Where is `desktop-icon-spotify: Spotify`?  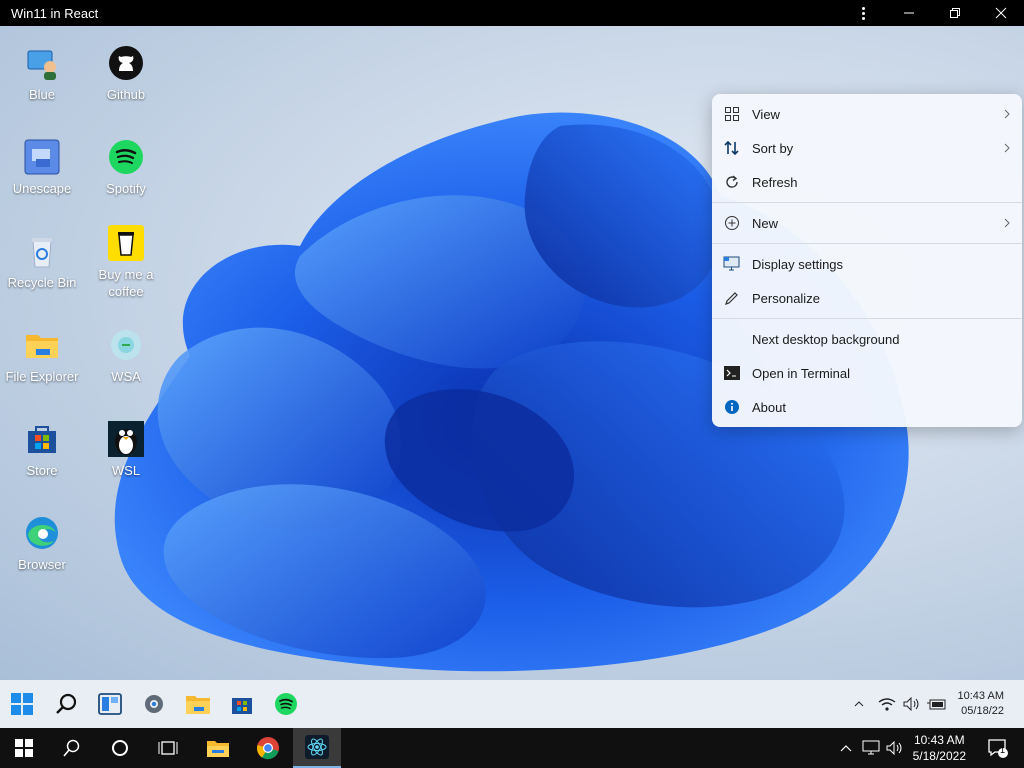
desktop-icon-spotify: Spotify is located at coordinates (126, 167).